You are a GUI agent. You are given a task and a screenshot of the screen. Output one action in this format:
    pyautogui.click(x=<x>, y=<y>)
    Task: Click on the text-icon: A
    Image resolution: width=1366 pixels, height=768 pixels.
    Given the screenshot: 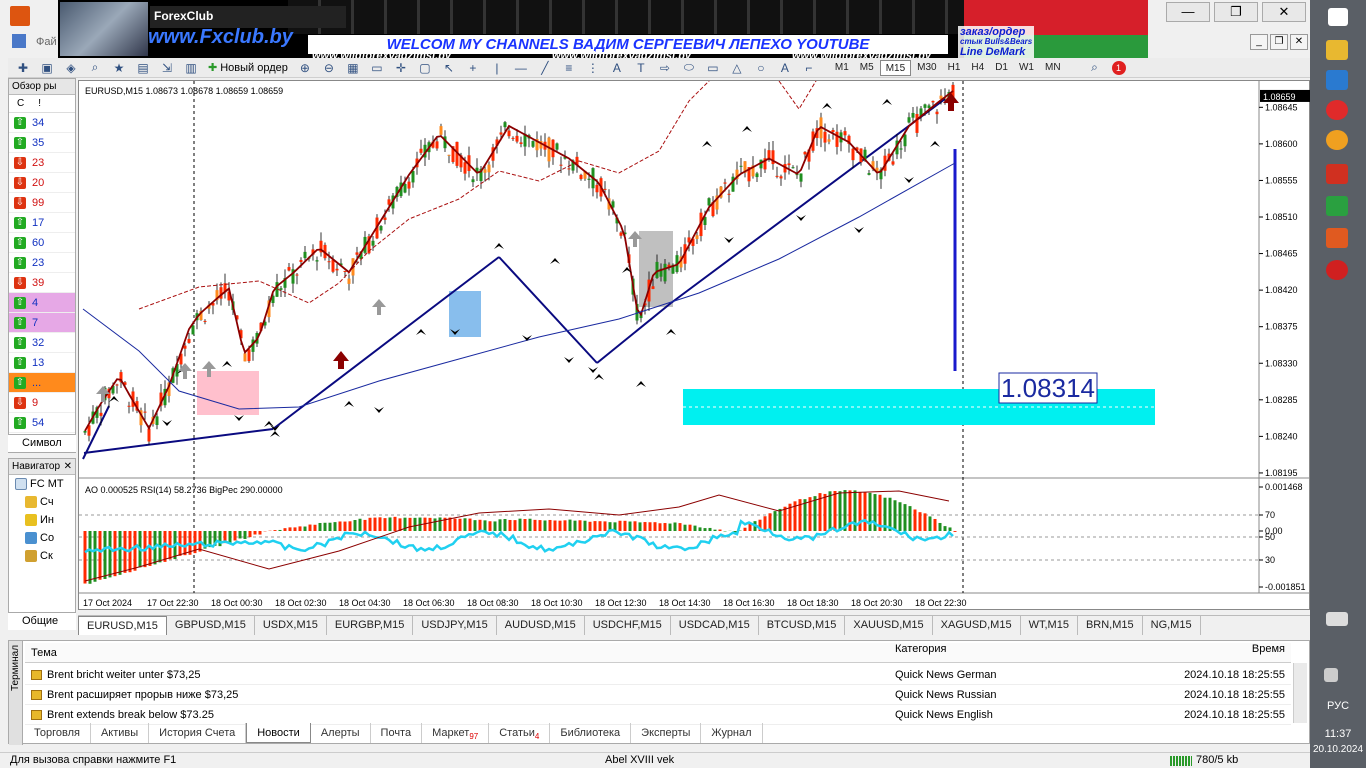 What is the action you would take?
    pyautogui.click(x=617, y=68)
    